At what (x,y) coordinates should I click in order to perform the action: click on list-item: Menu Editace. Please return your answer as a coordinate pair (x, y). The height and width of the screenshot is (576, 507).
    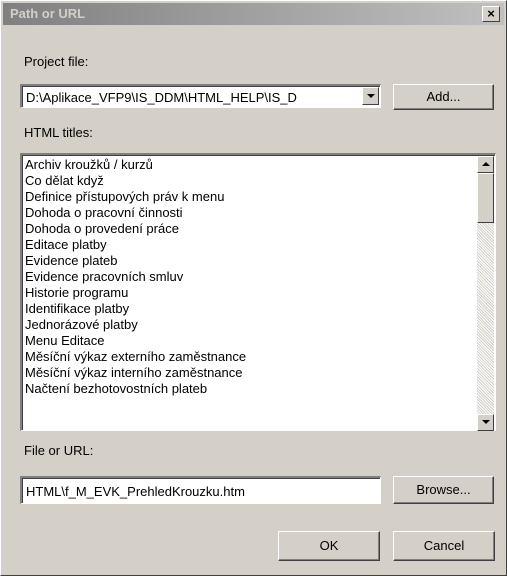
    Looking at the image, I should click on (184, 341).